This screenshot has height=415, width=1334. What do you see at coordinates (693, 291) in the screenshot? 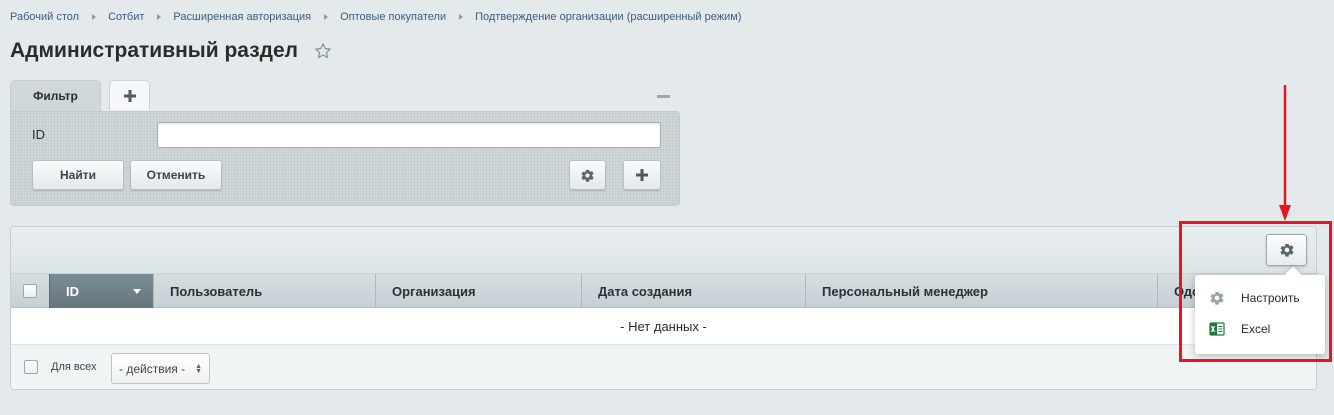
I see `column-header-created: Дата создания` at bounding box center [693, 291].